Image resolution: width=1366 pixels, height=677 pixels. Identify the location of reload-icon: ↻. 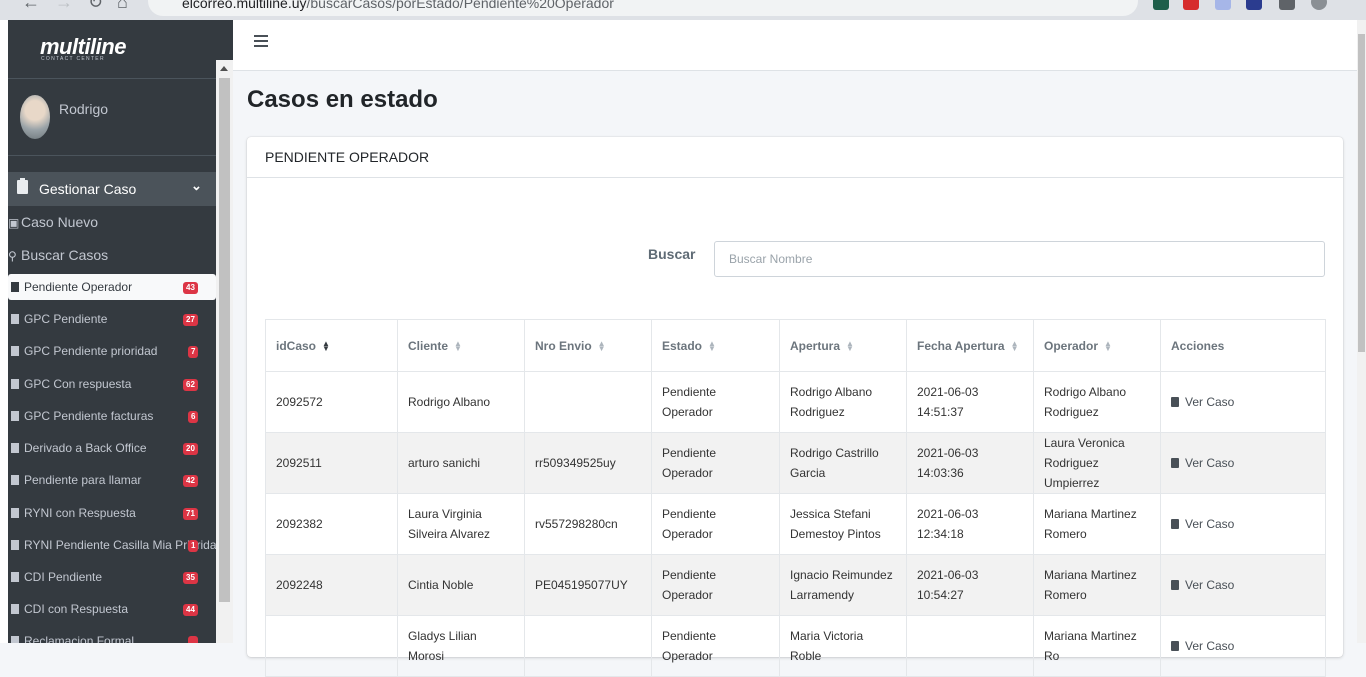
(95, 6).